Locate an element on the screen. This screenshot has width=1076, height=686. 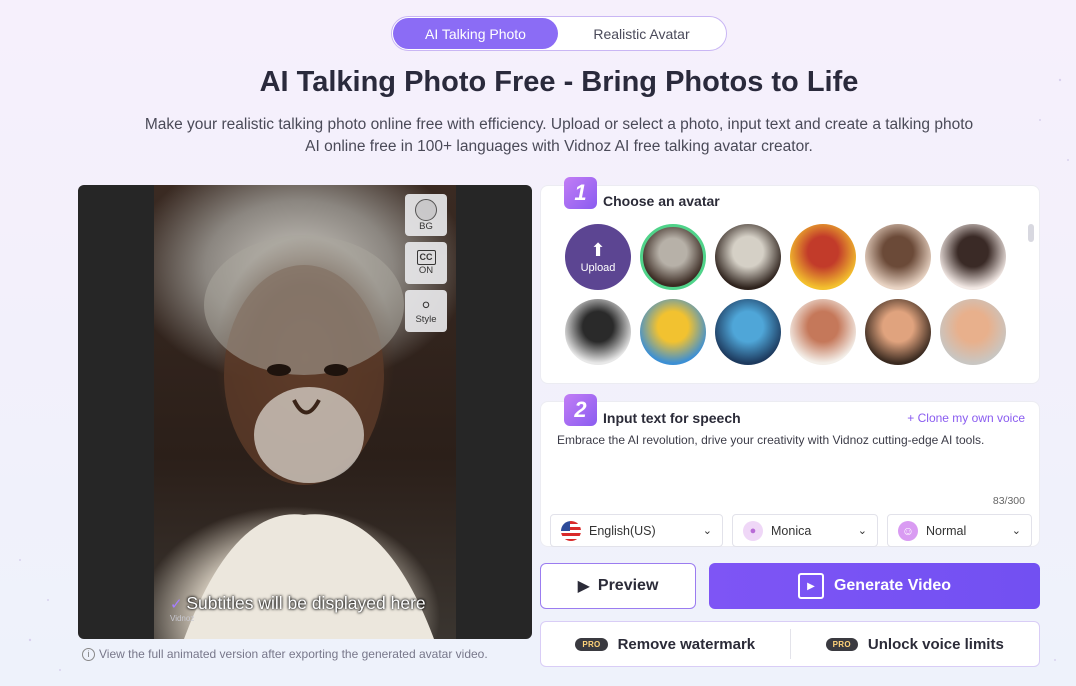
smile-icon: ☺ is located at coordinates (908, 530).